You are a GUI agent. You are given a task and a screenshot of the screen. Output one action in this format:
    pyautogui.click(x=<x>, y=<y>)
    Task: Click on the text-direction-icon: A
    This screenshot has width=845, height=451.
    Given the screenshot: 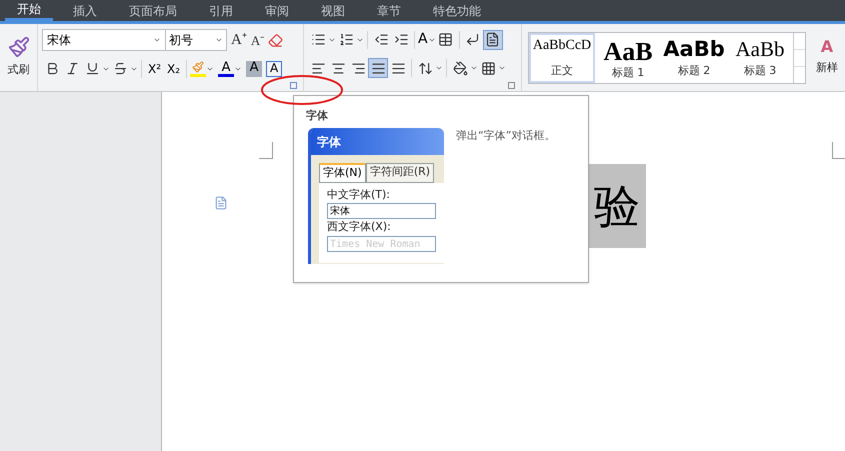 What is the action you would take?
    pyautogui.click(x=423, y=39)
    